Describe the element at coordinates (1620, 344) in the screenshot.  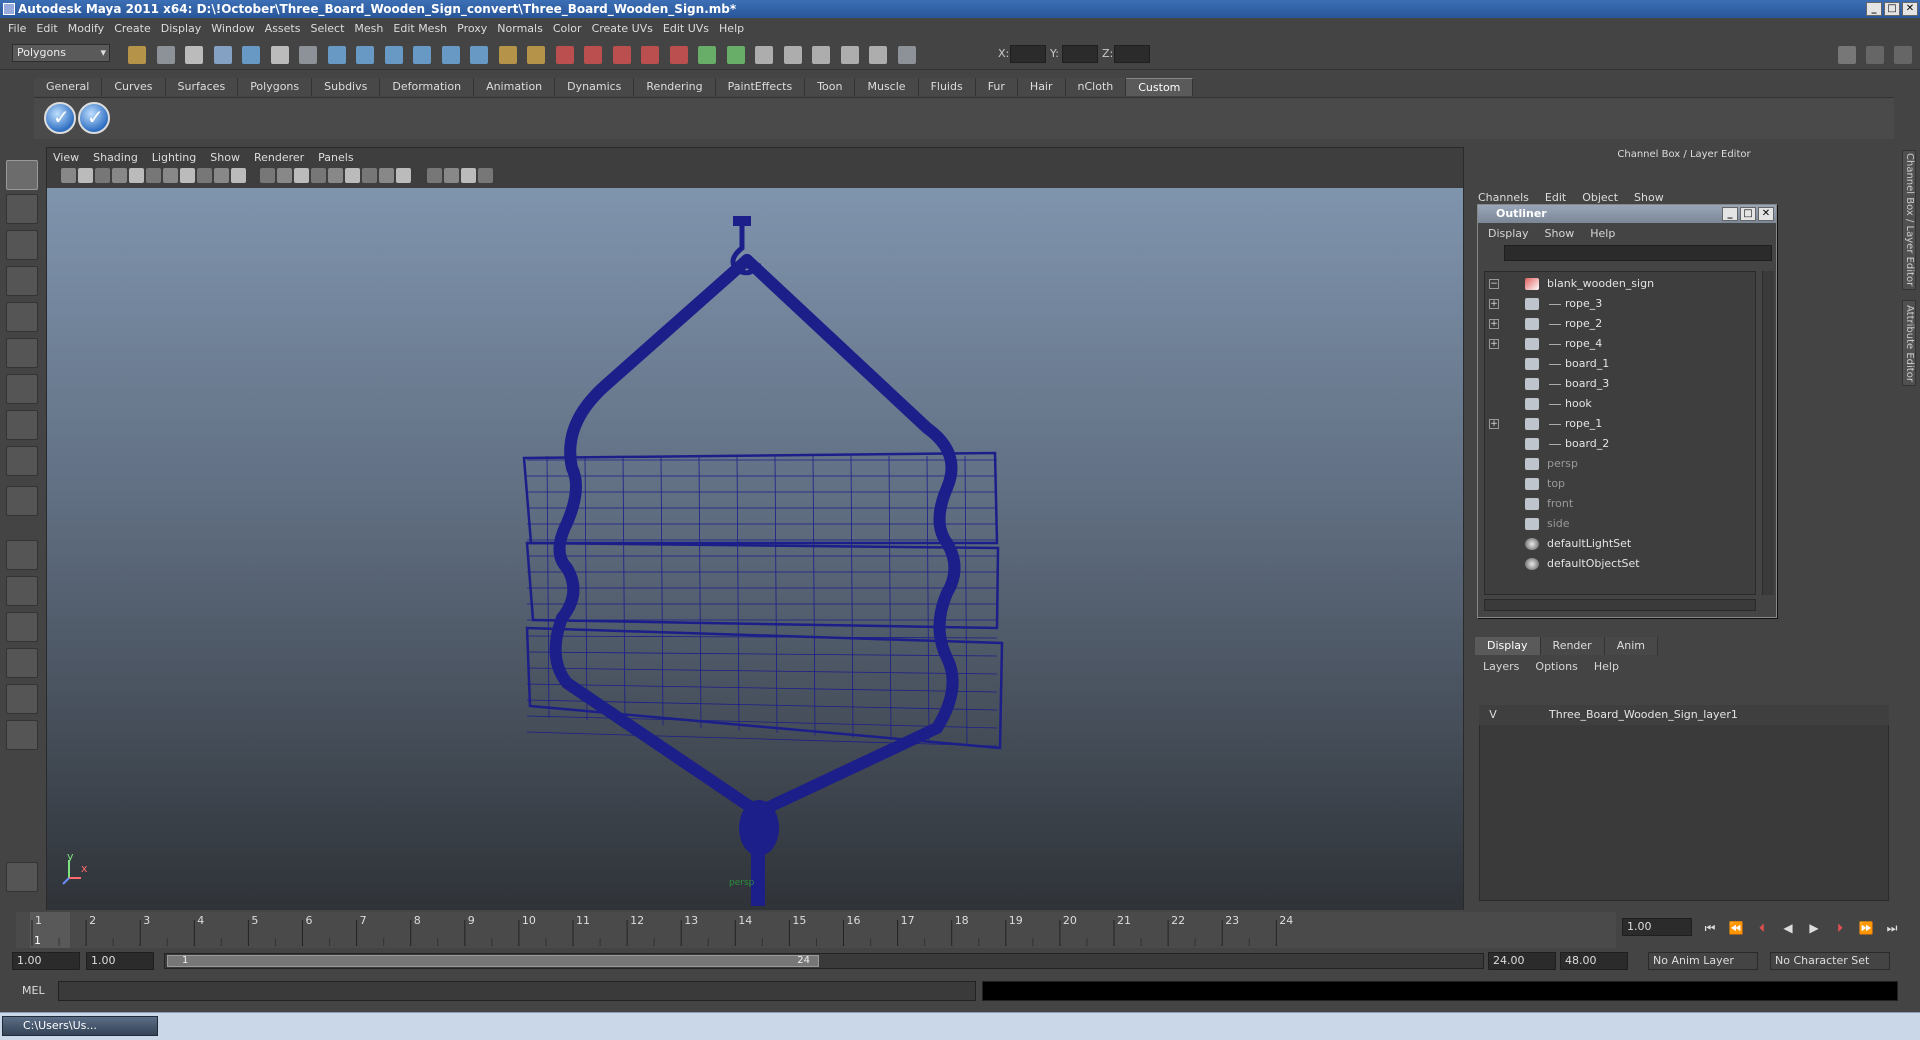
I see `outliner-item-rope-4: + rope_4` at that location.